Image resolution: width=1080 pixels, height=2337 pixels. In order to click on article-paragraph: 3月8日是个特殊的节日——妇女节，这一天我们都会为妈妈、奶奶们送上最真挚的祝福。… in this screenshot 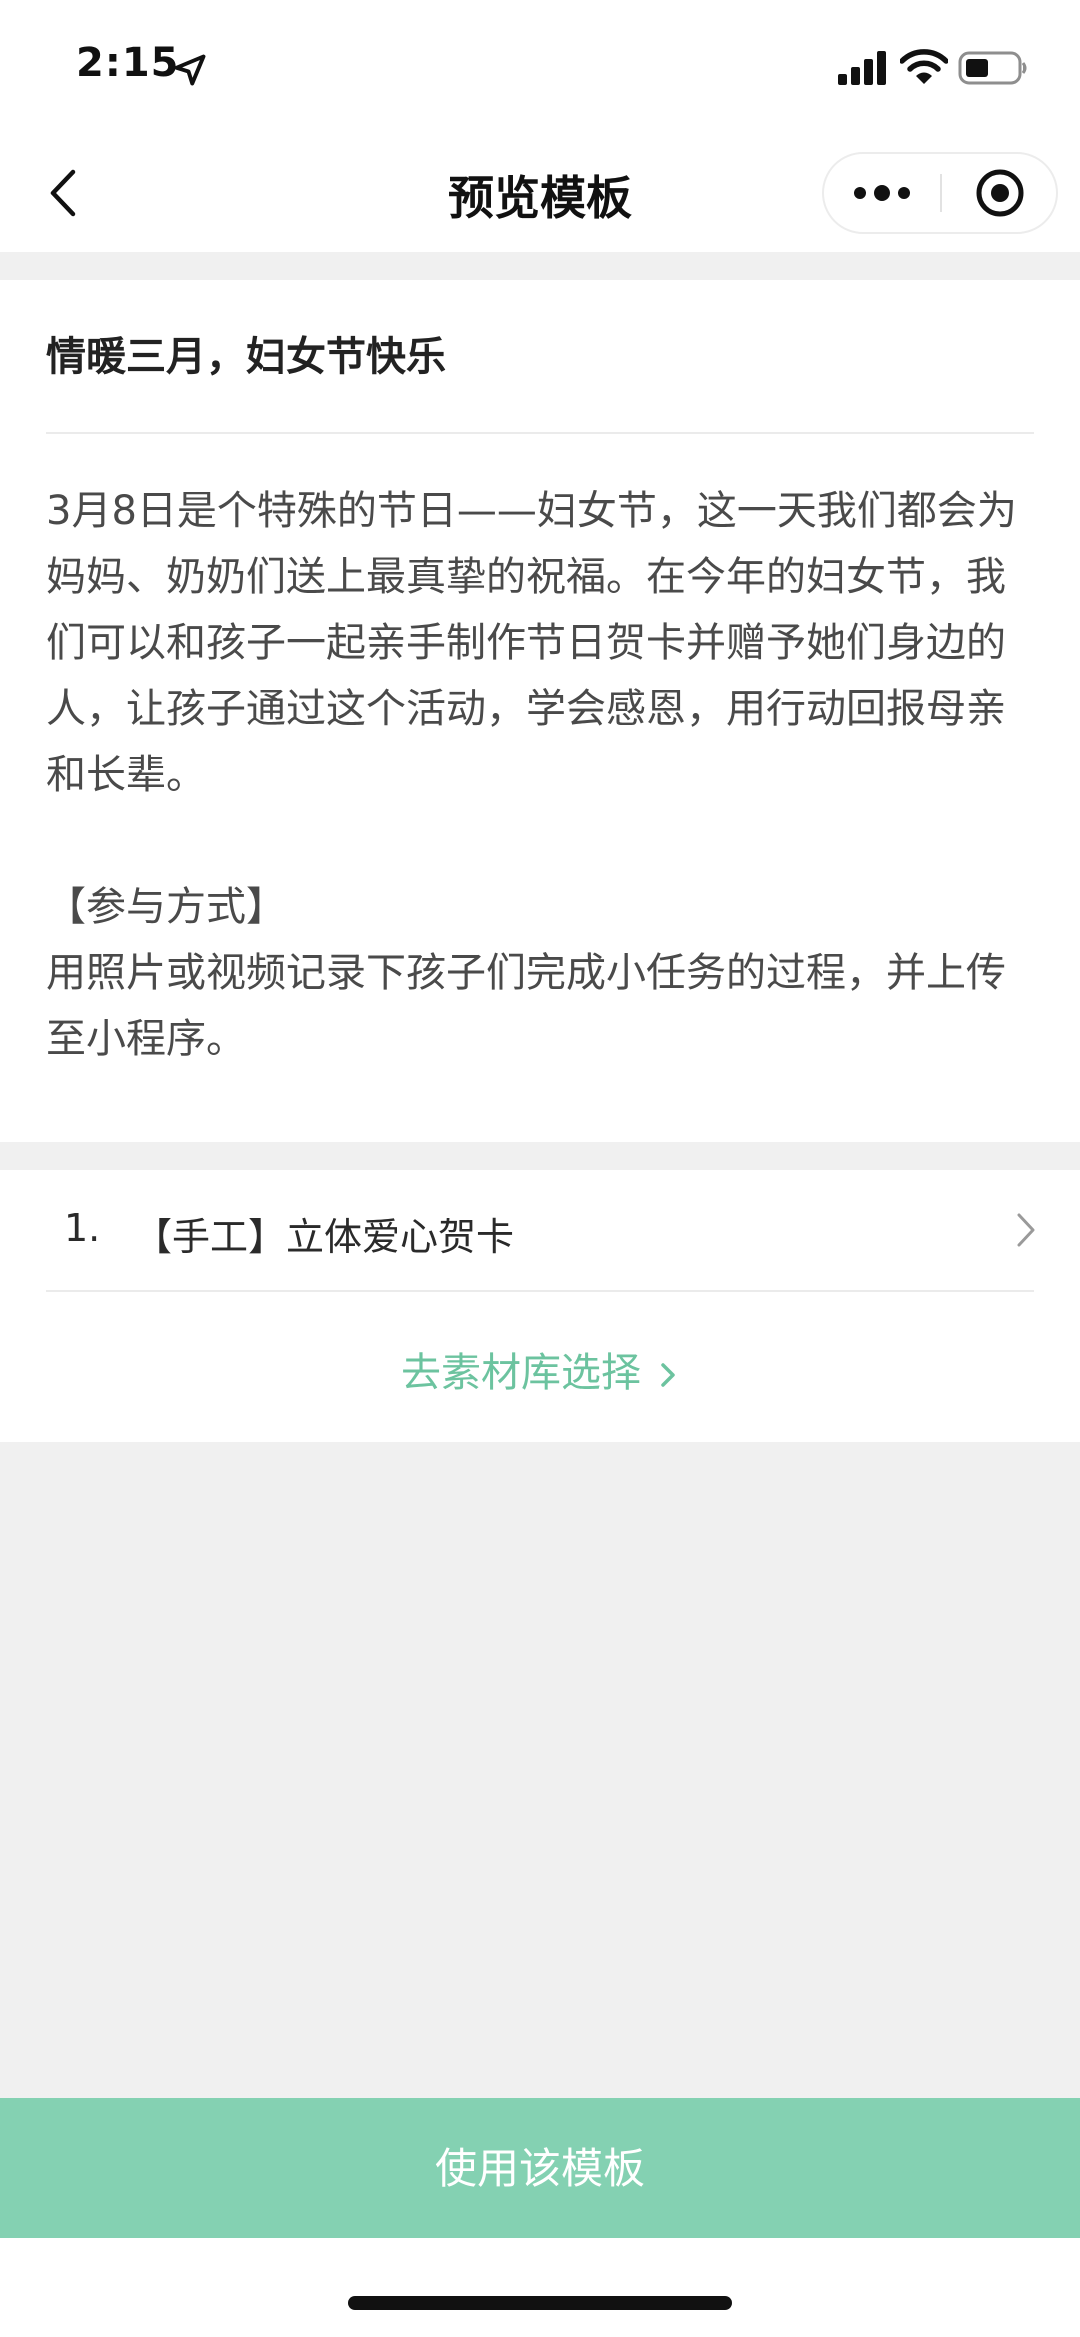, I will do `click(531, 643)`.